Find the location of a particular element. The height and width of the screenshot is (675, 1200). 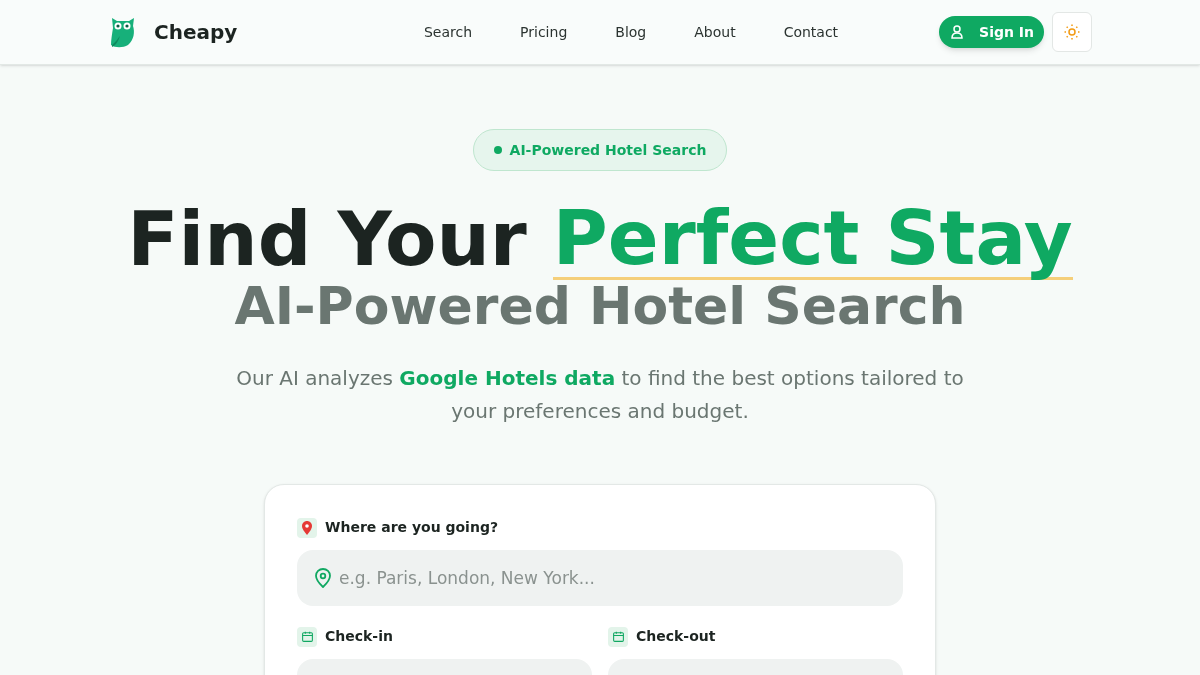

nav-link: Search is located at coordinates (448, 32).